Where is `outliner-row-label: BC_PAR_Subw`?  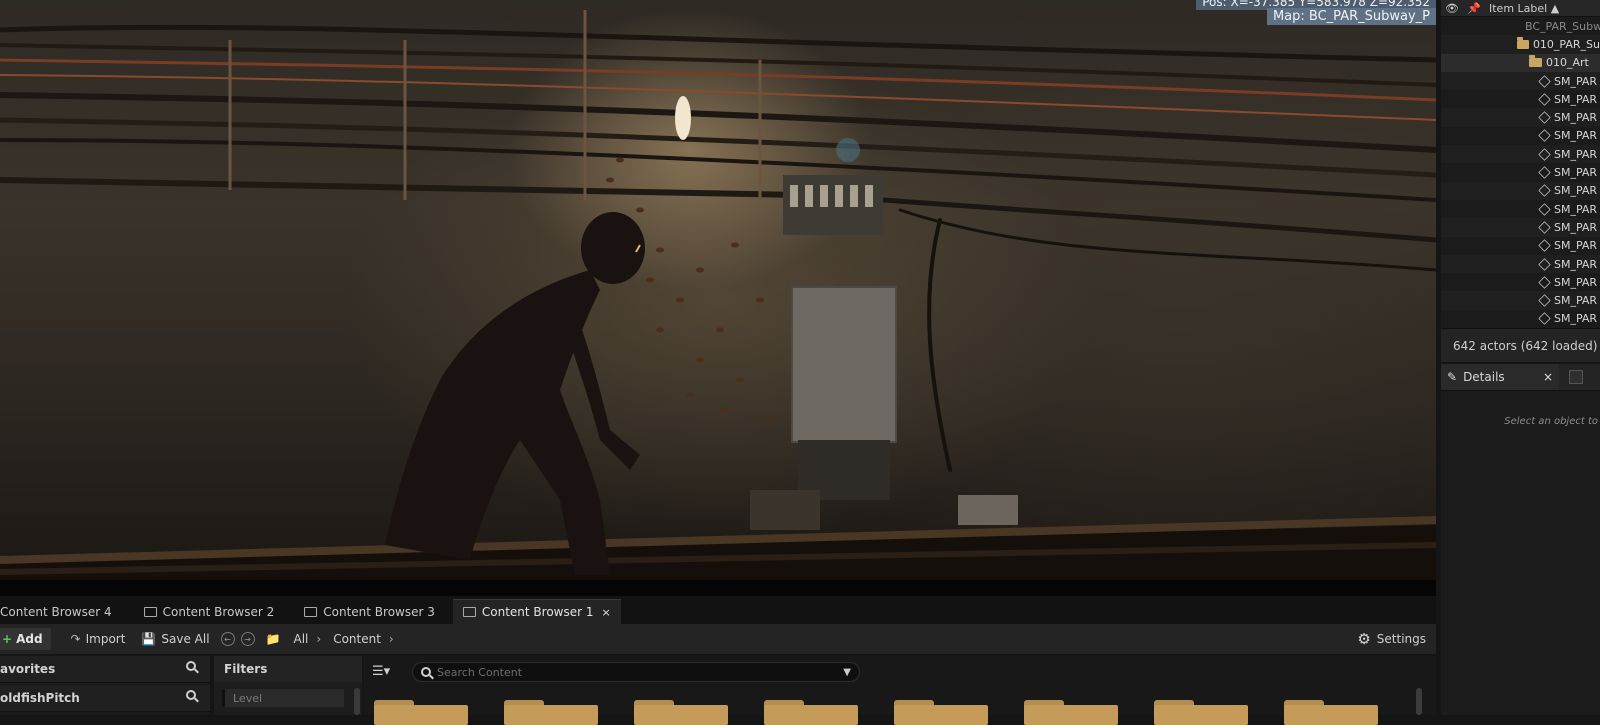
outliner-row-label: BC_PAR_Subw is located at coordinates (1562, 26).